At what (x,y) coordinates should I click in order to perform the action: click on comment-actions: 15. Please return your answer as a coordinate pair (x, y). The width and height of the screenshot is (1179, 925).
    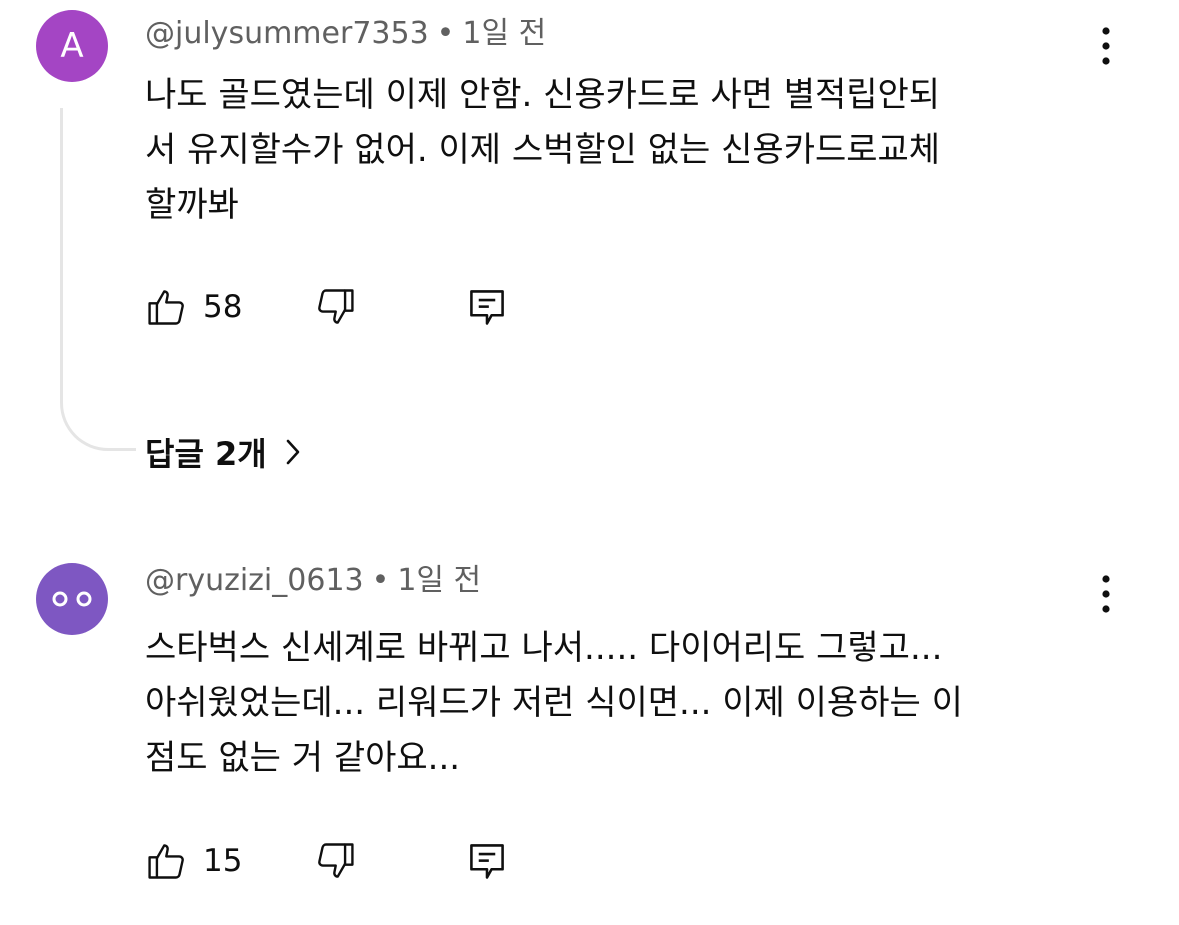
    Looking at the image, I should click on (345, 861).